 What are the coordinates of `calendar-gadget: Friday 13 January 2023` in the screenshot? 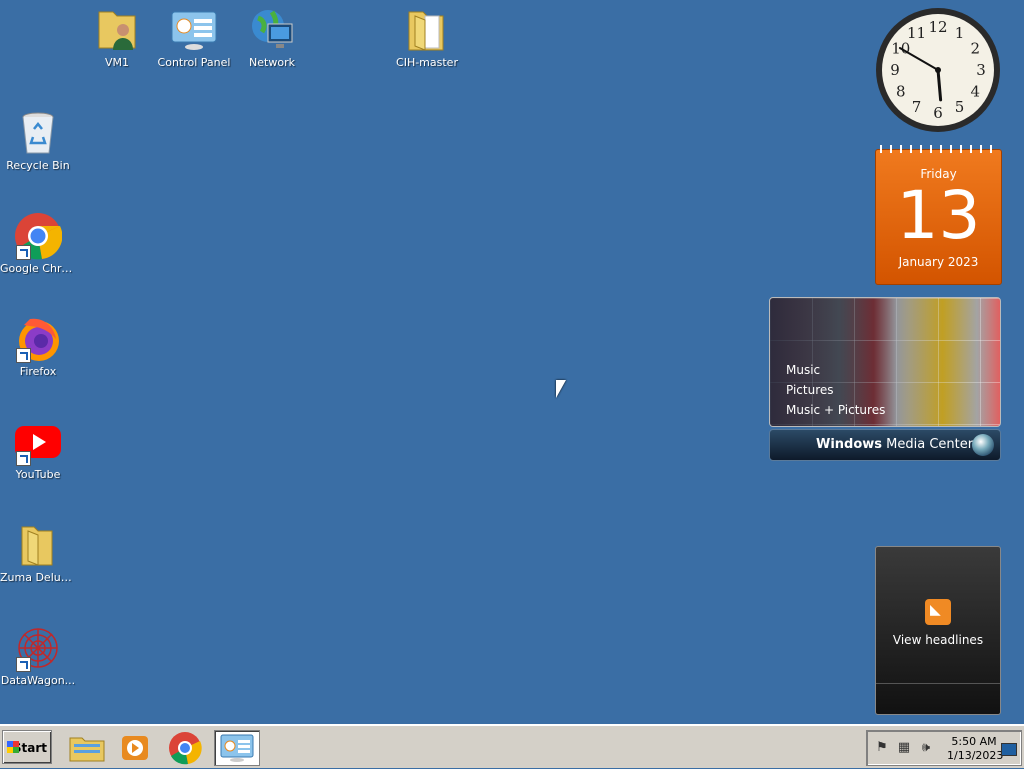 It's located at (938, 215).